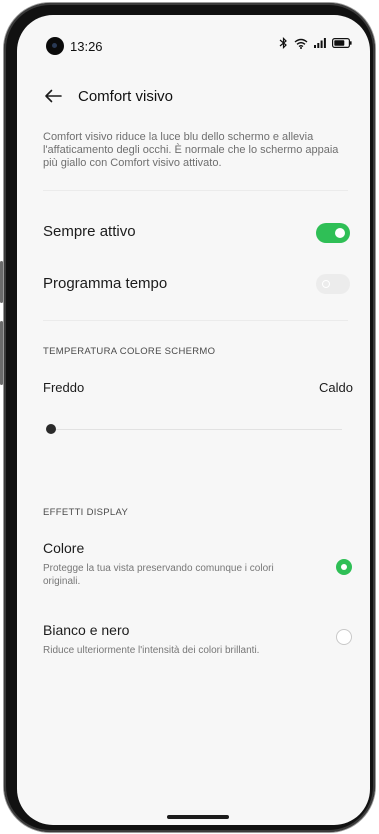 This screenshot has width=379, height=834. What do you see at coordinates (320, 43) in the screenshot?
I see `signal-icon` at bounding box center [320, 43].